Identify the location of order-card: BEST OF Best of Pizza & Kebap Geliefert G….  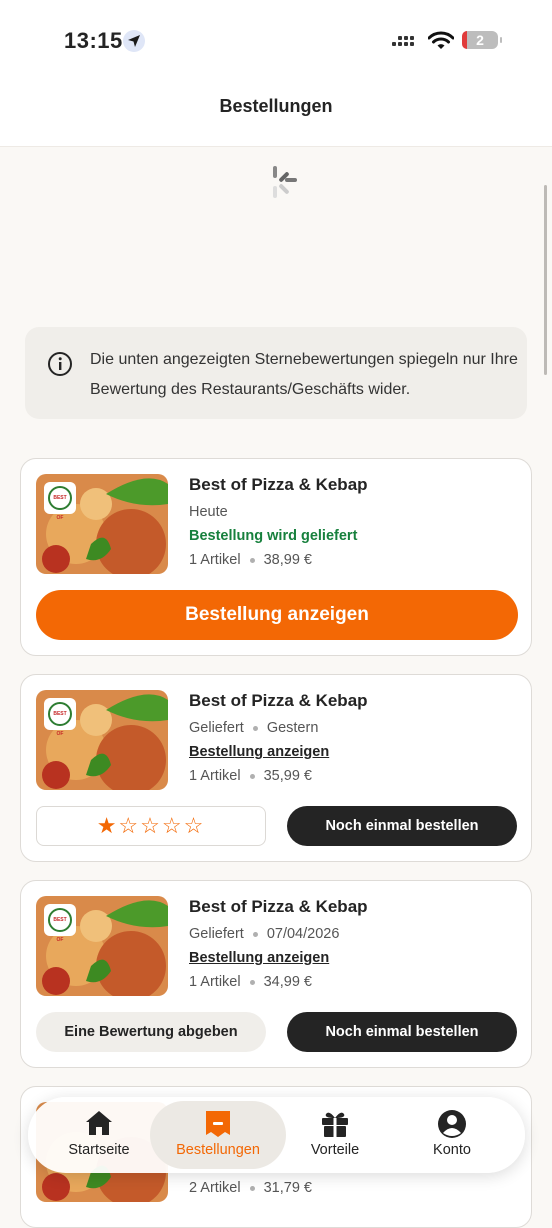
(276, 768).